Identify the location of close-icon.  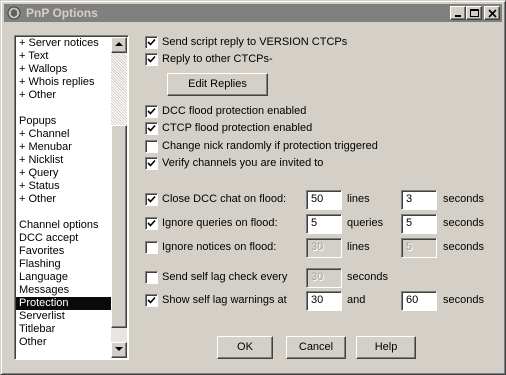
(492, 13).